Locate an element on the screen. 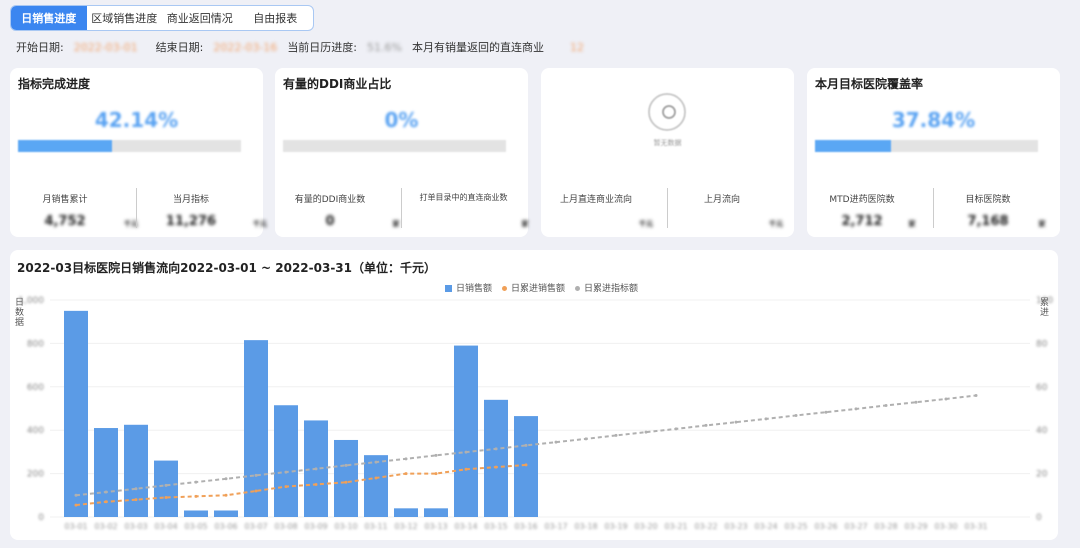 The height and width of the screenshot is (548, 1080). y-tick-label: 600 is located at coordinates (35, 388).